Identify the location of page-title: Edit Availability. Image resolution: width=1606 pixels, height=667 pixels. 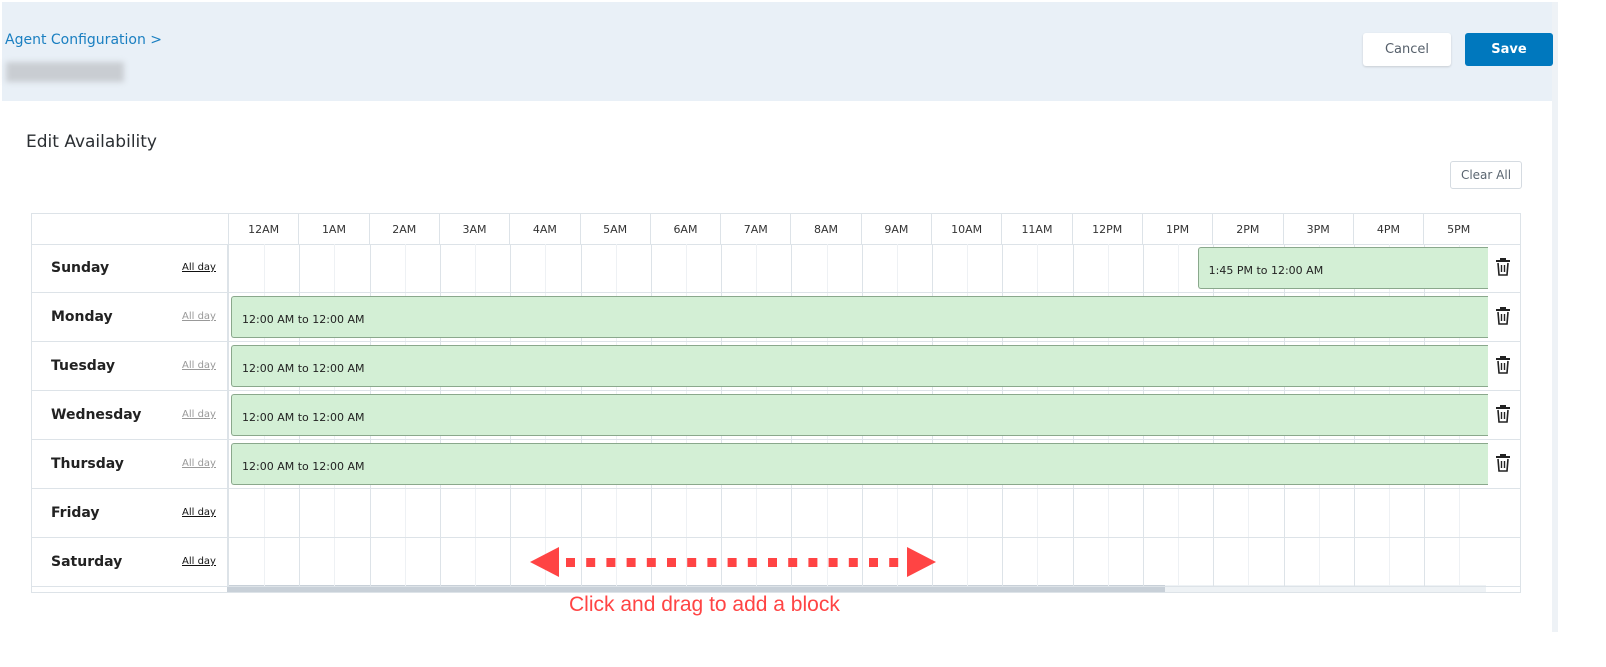
(91, 142).